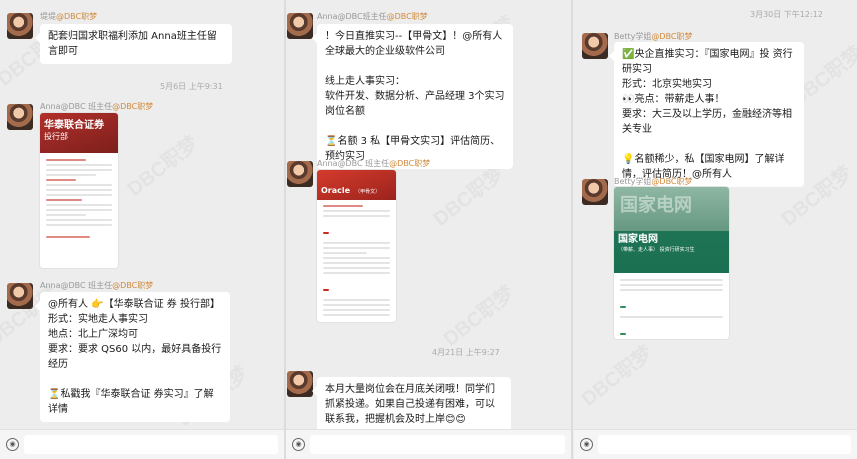 Image resolution: width=857 pixels, height=459 pixels. Describe the element at coordinates (466, 352) in the screenshot. I see `timestamp: 4月21日 上午9:27` at that location.